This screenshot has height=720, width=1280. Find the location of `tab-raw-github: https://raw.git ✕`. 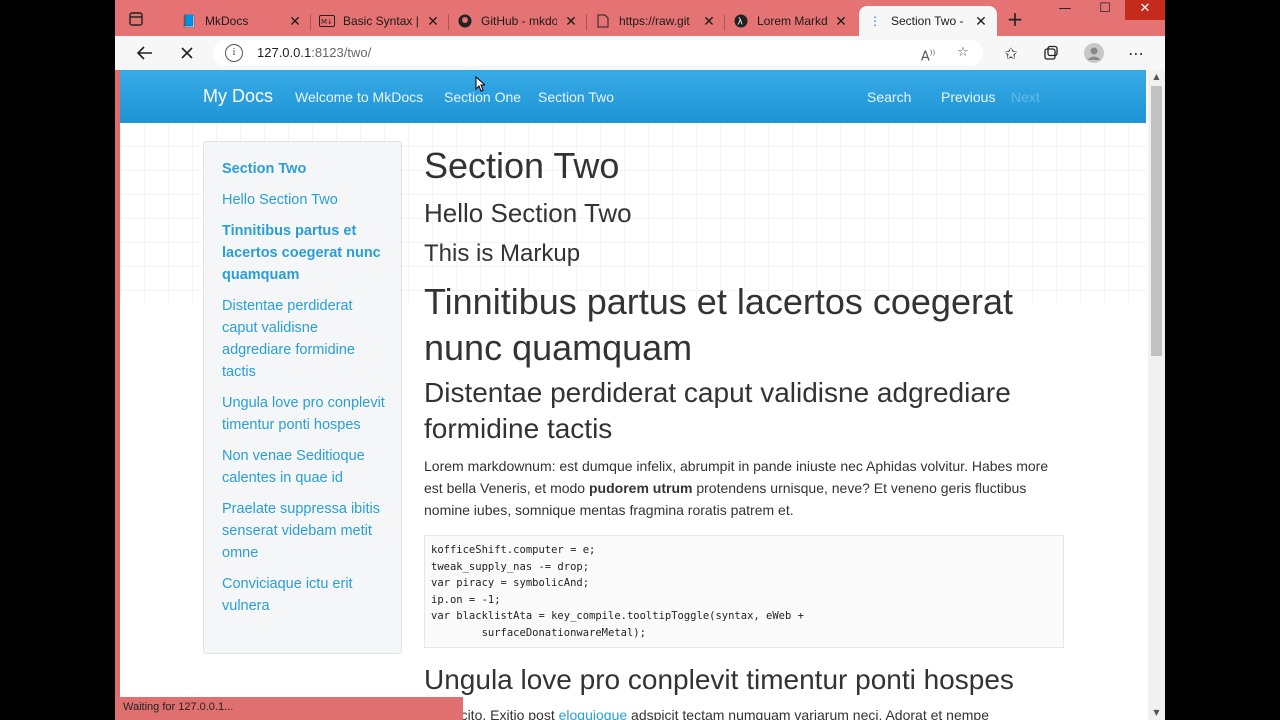

tab-raw-github: https://raw.git ✕ is located at coordinates (656, 21).